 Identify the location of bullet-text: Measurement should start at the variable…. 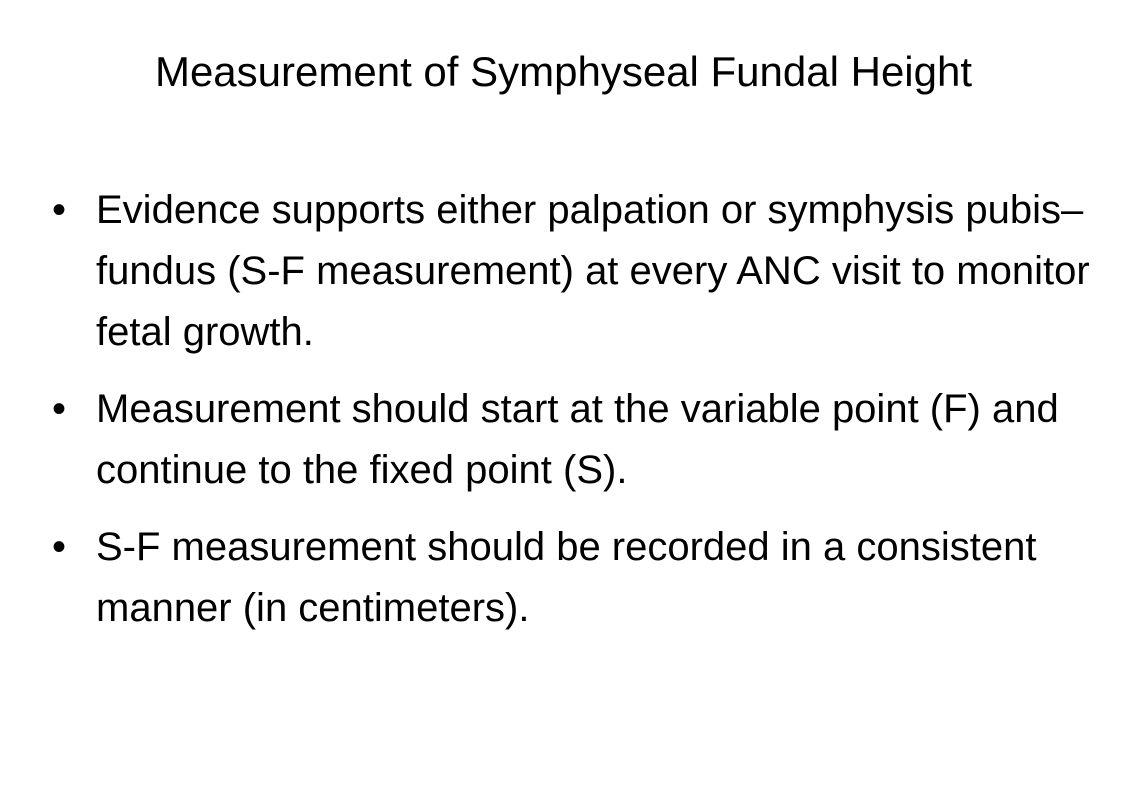
(577, 439).